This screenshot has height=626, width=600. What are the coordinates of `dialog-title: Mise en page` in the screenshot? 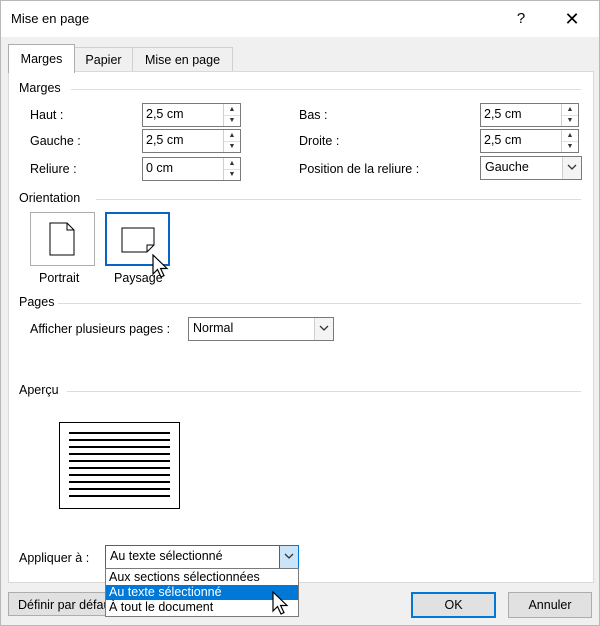 It's located at (50, 18).